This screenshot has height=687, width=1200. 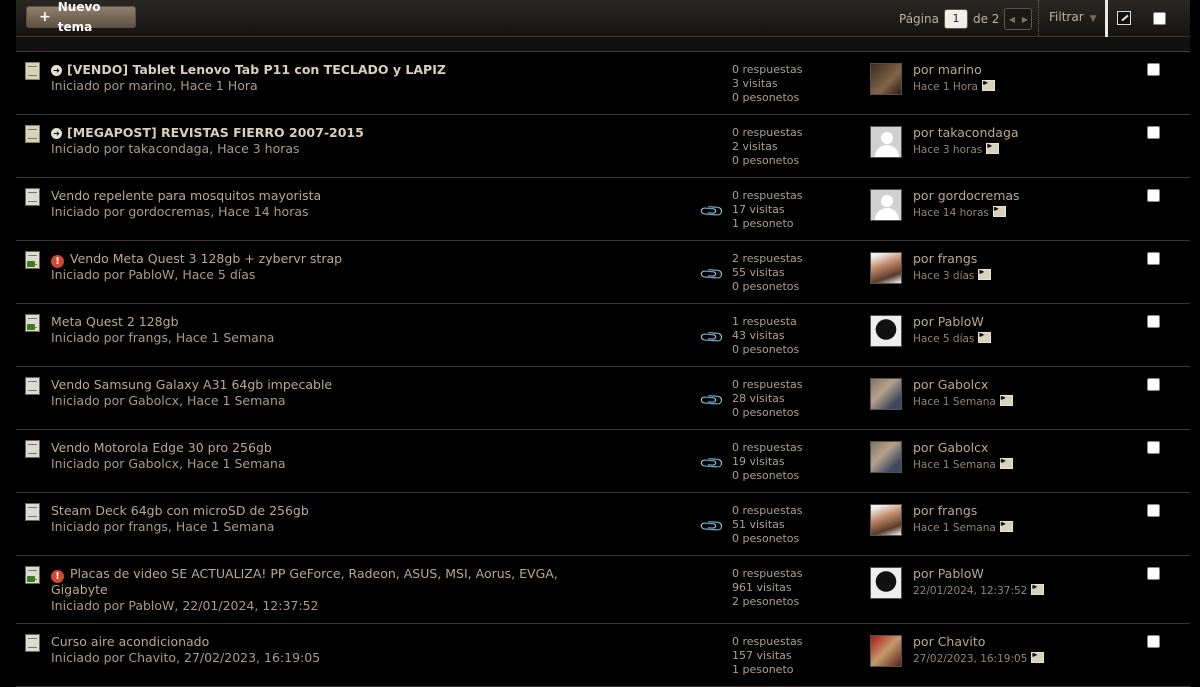 What do you see at coordinates (115, 321) in the screenshot?
I see `thread-title: Meta Quest 2 128gb` at bounding box center [115, 321].